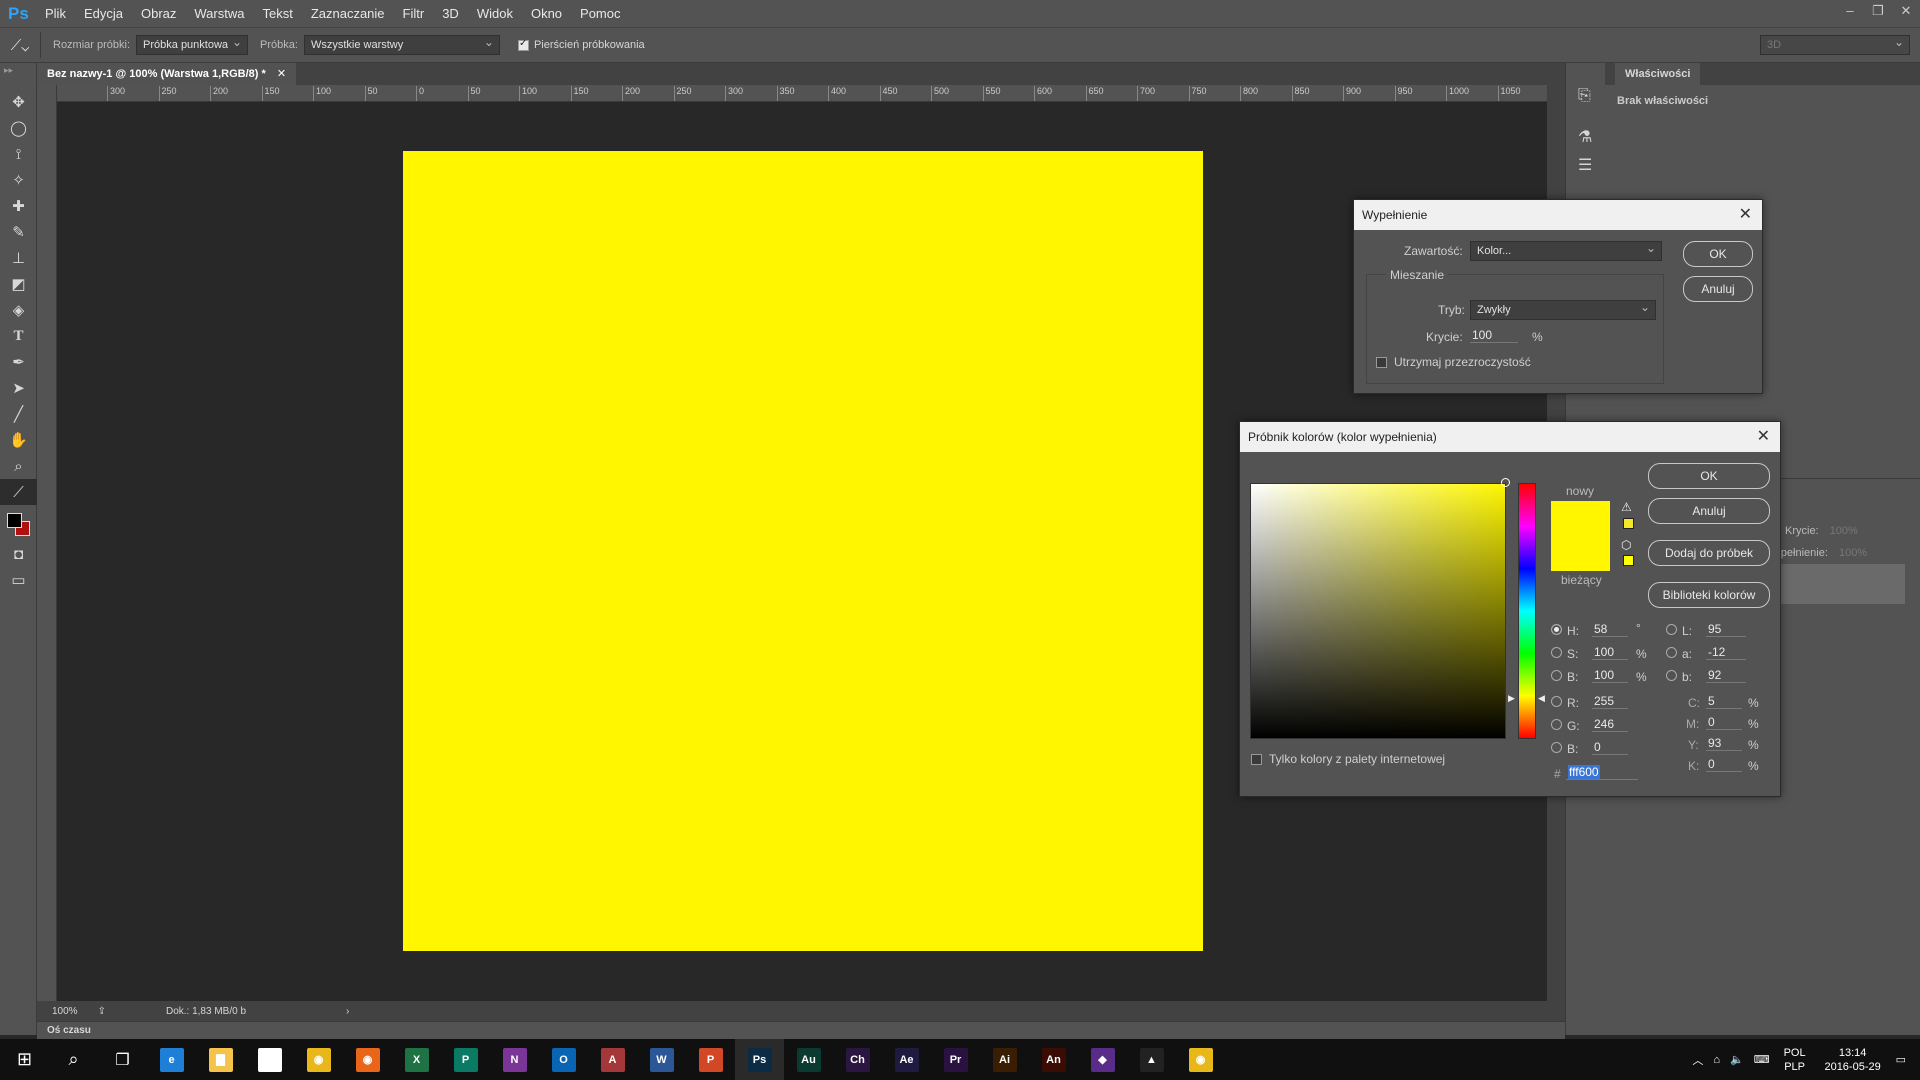 This screenshot has height=1080, width=1920. Describe the element at coordinates (1610, 652) in the screenshot. I see `s-input: 100` at that location.